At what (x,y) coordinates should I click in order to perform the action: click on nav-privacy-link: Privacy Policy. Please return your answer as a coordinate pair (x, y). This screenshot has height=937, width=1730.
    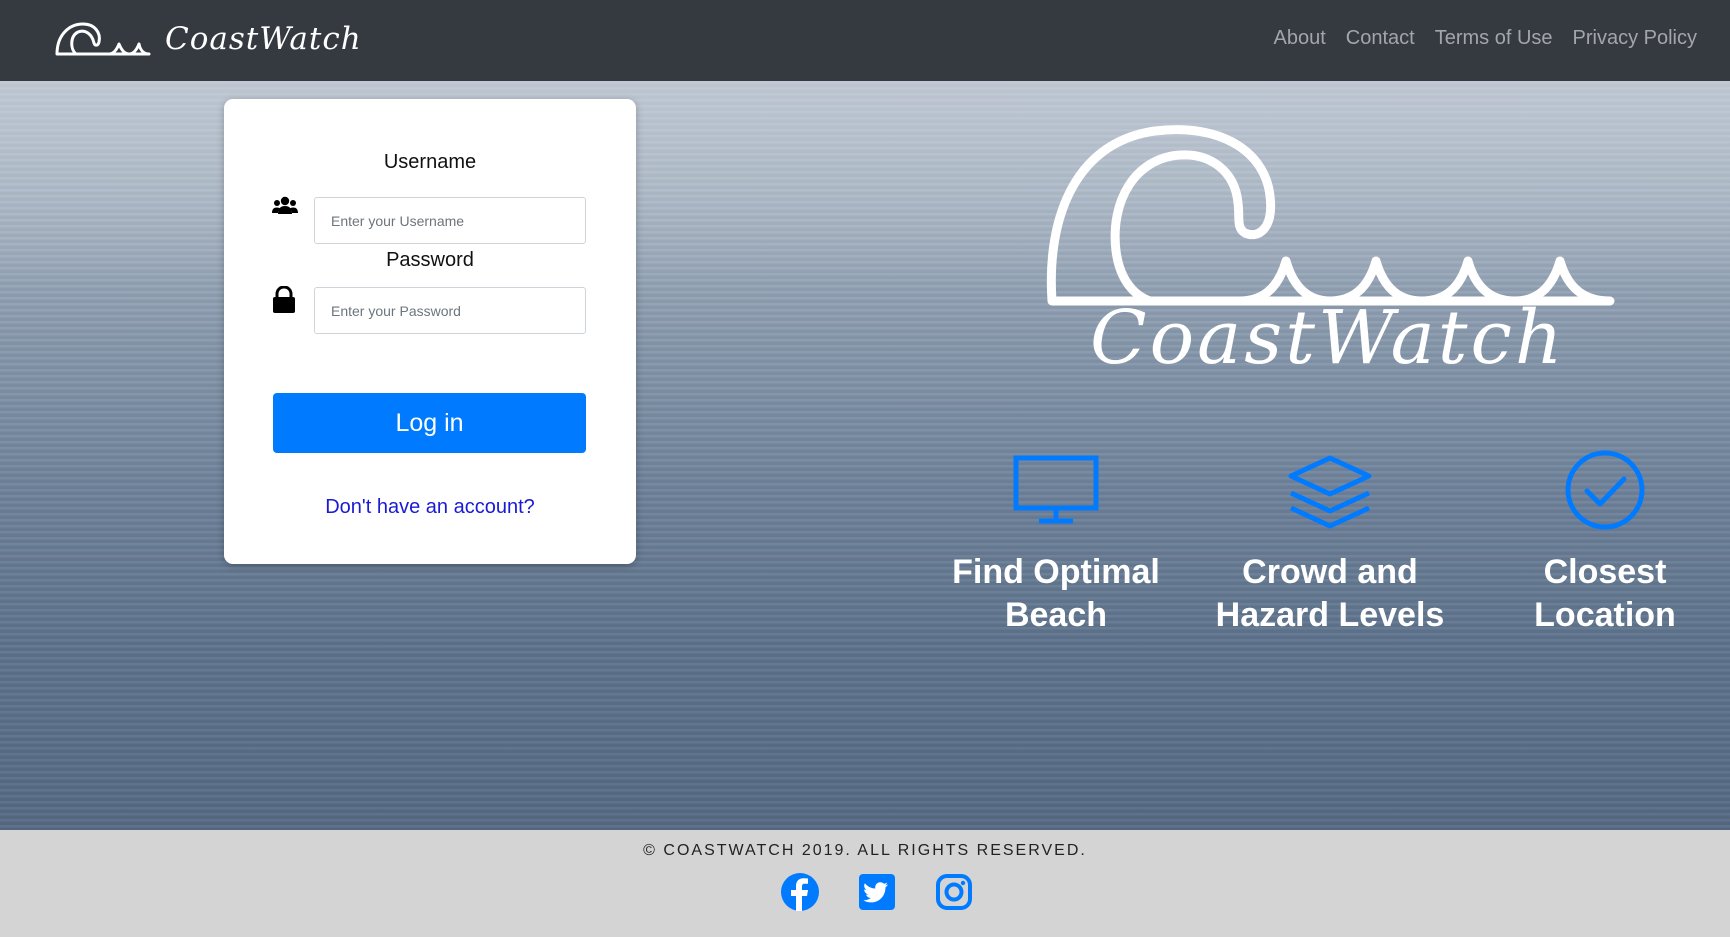
    Looking at the image, I should click on (1635, 38).